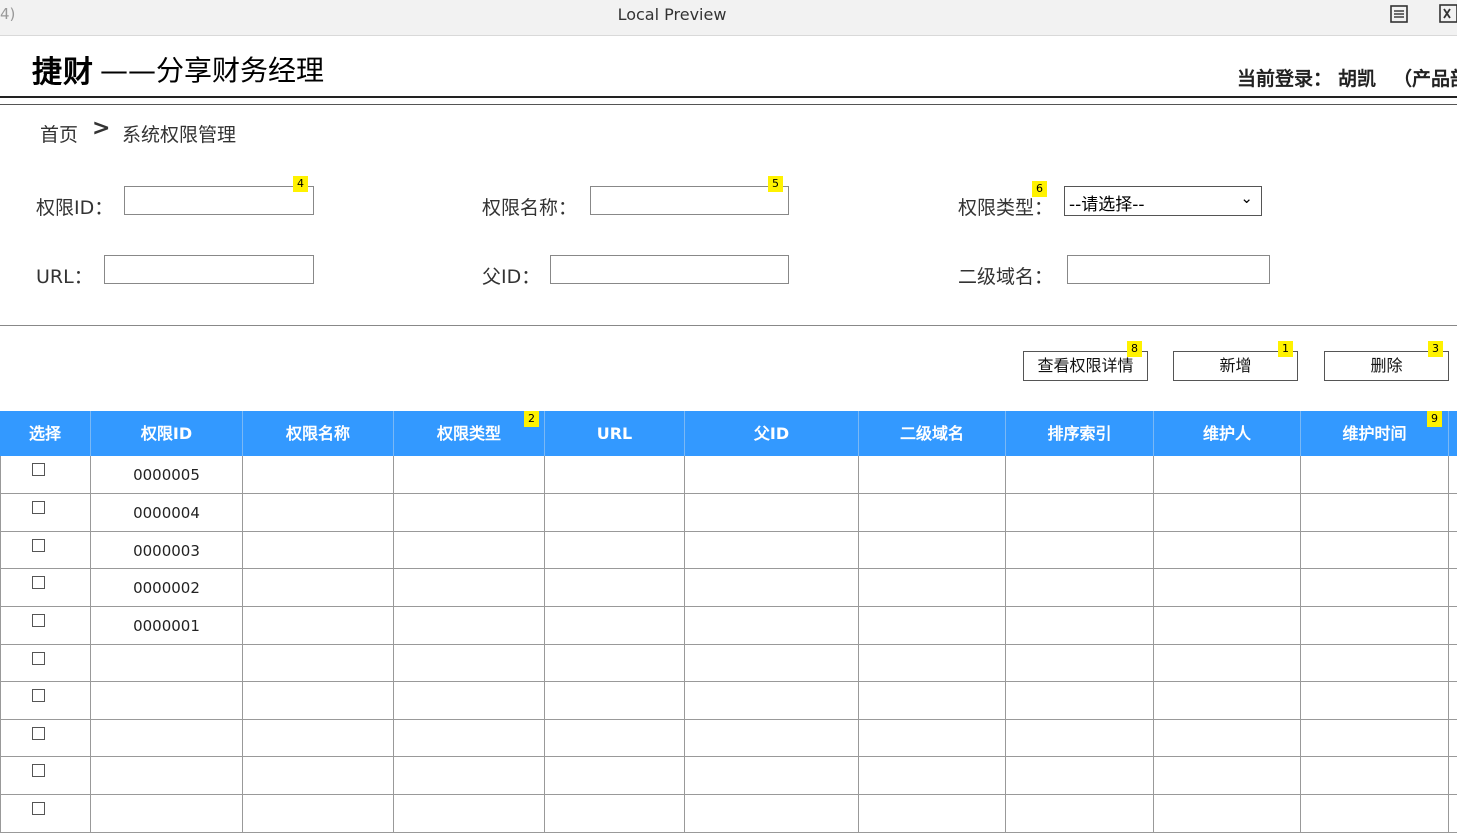 The width and height of the screenshot is (1457, 833). What do you see at coordinates (615, 433) in the screenshot?
I see `column-header-url: URL` at bounding box center [615, 433].